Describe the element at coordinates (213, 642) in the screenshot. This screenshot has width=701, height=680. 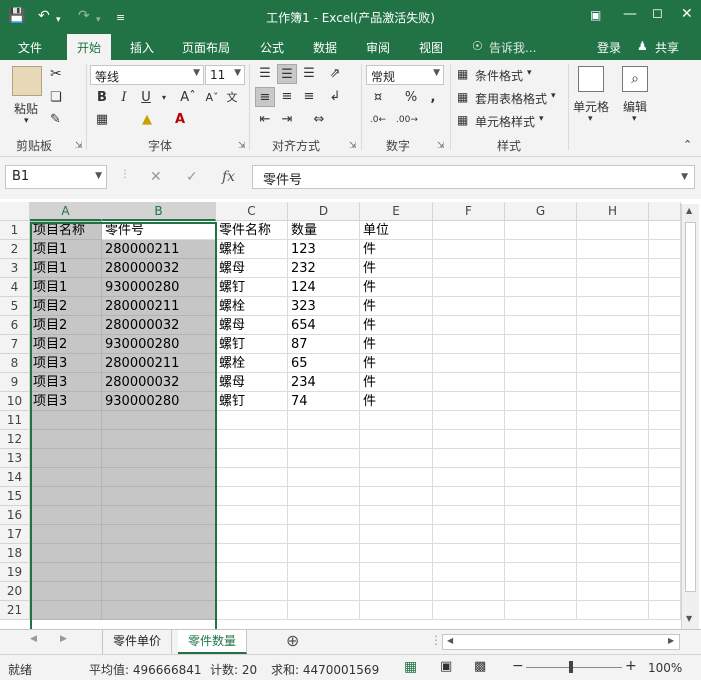
I see `sheet-tab-parts-quantity: 零件数量` at that location.